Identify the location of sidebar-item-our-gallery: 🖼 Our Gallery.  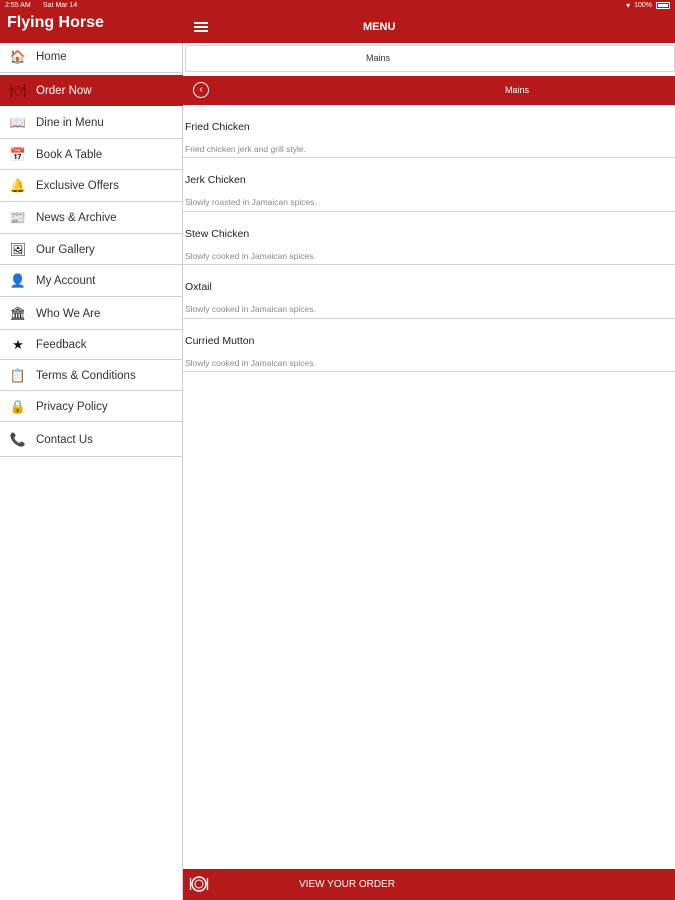
(91, 250).